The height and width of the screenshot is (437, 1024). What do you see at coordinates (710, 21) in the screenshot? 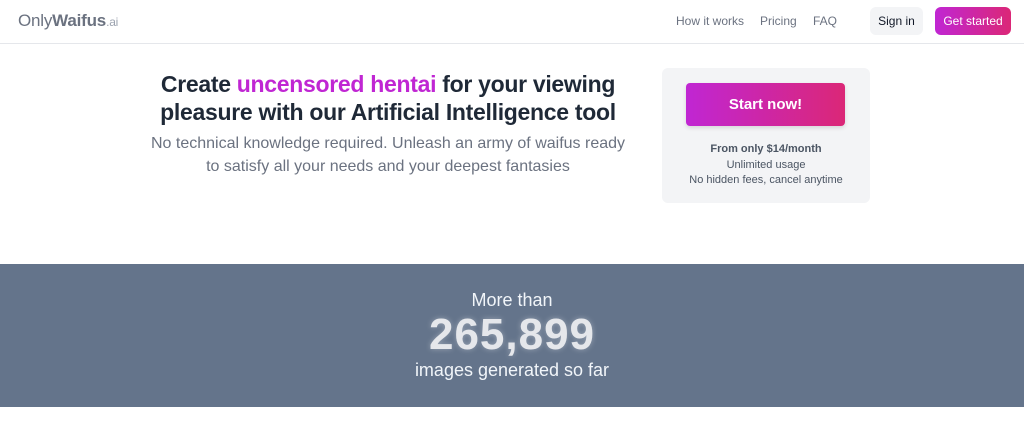
I see `nav-link-how-it-works: How it works` at bounding box center [710, 21].